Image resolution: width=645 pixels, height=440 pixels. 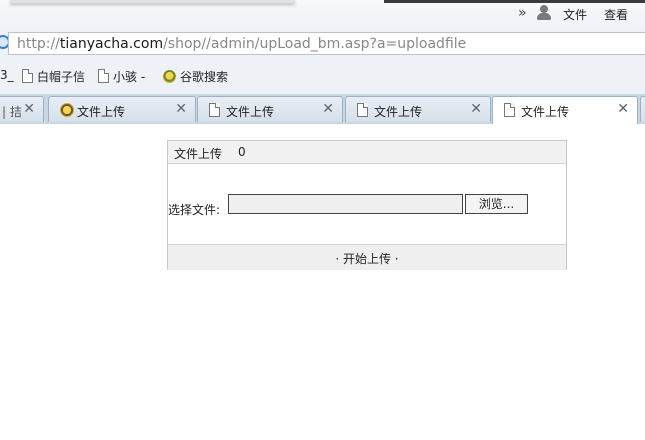 What do you see at coordinates (616, 14) in the screenshot?
I see `menu-view: 查看` at bounding box center [616, 14].